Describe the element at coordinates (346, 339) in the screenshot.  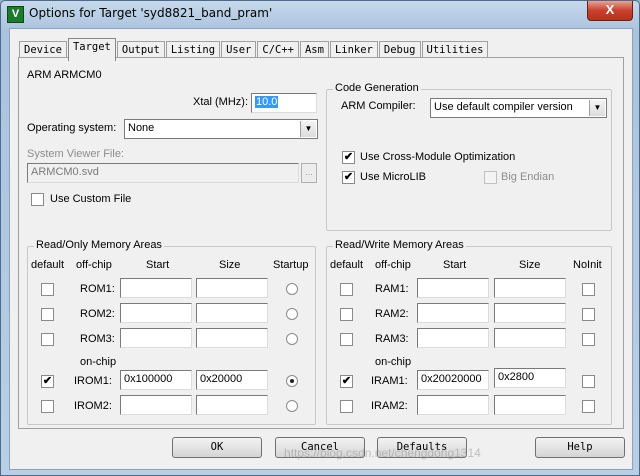
I see `ram3-default-checkbox` at that location.